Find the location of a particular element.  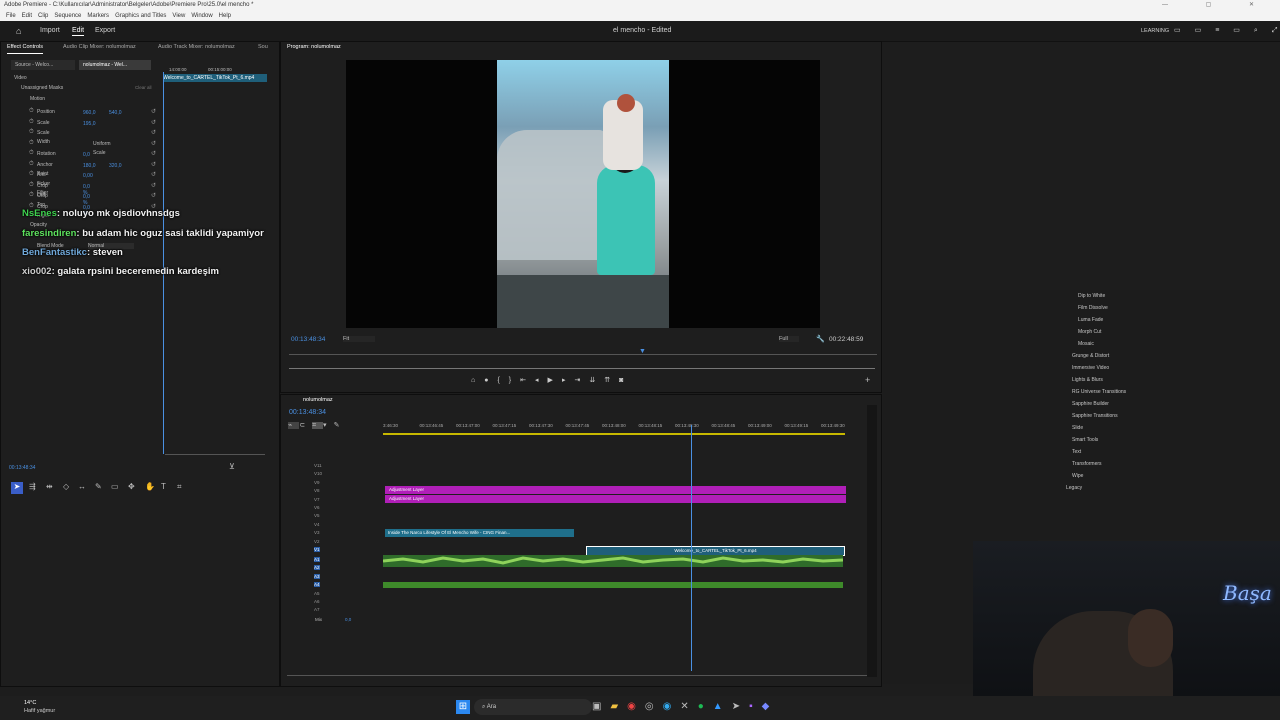

prop-value-1: 960,0 is located at coordinates (89, 113).